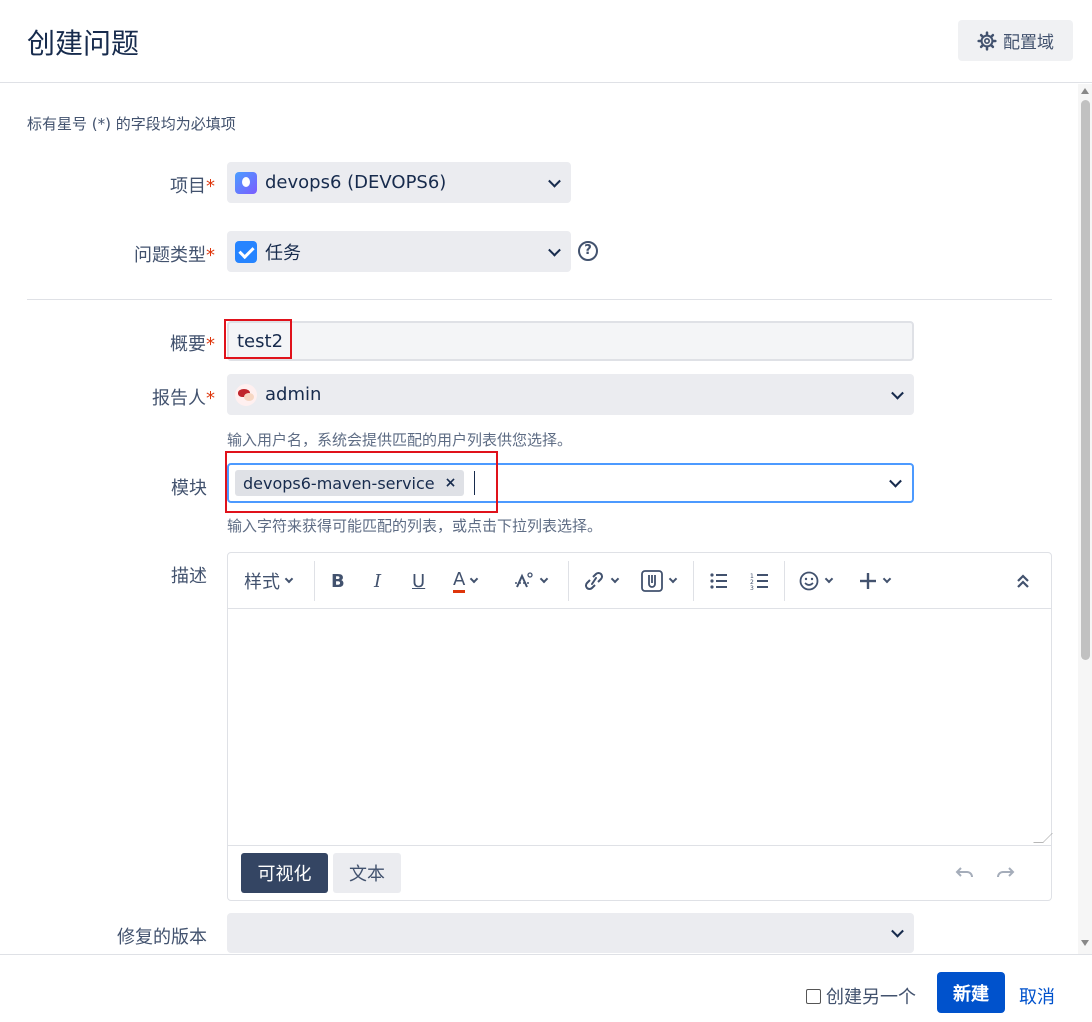 The image size is (1092, 1022). I want to click on svg-text: 3, so click(752, 588).